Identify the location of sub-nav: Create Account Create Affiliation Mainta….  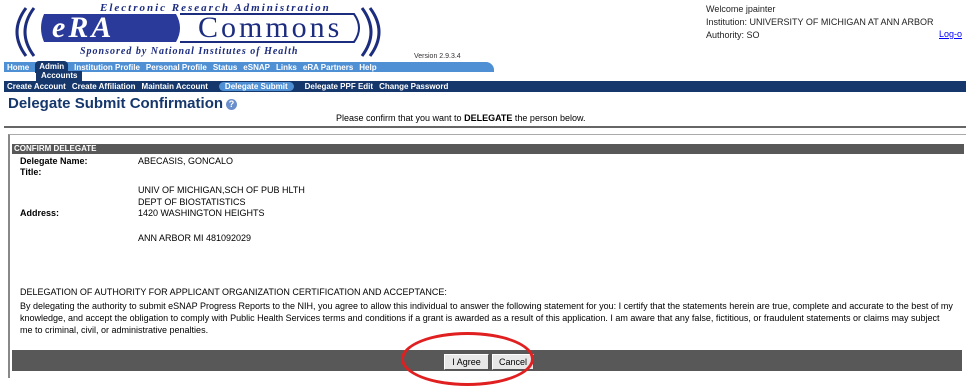
(485, 86).